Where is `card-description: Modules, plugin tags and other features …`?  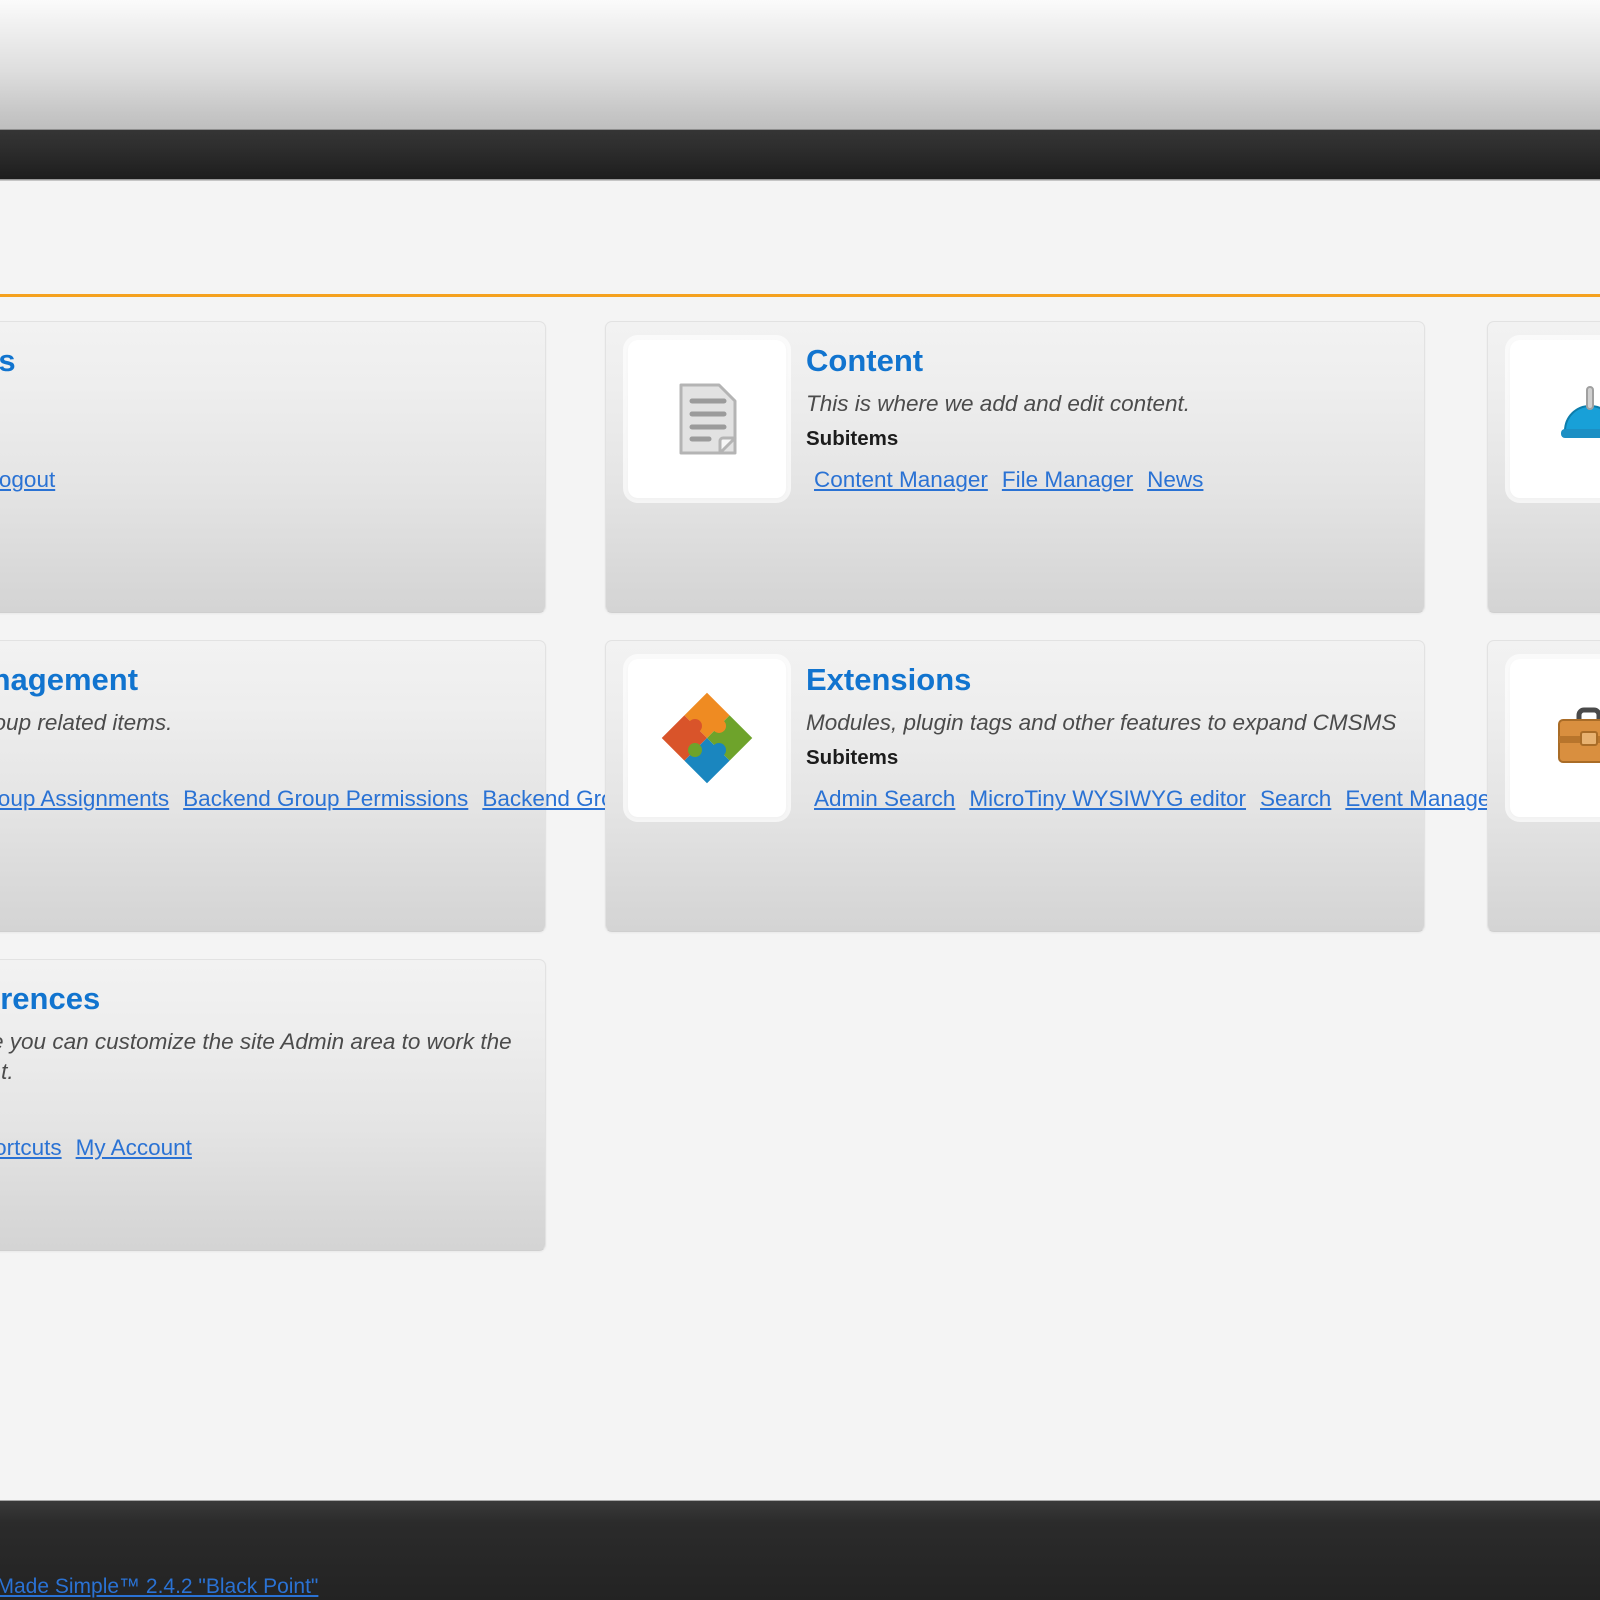
card-description: Modules, plugin tags and other features … is located at coordinates (1101, 723).